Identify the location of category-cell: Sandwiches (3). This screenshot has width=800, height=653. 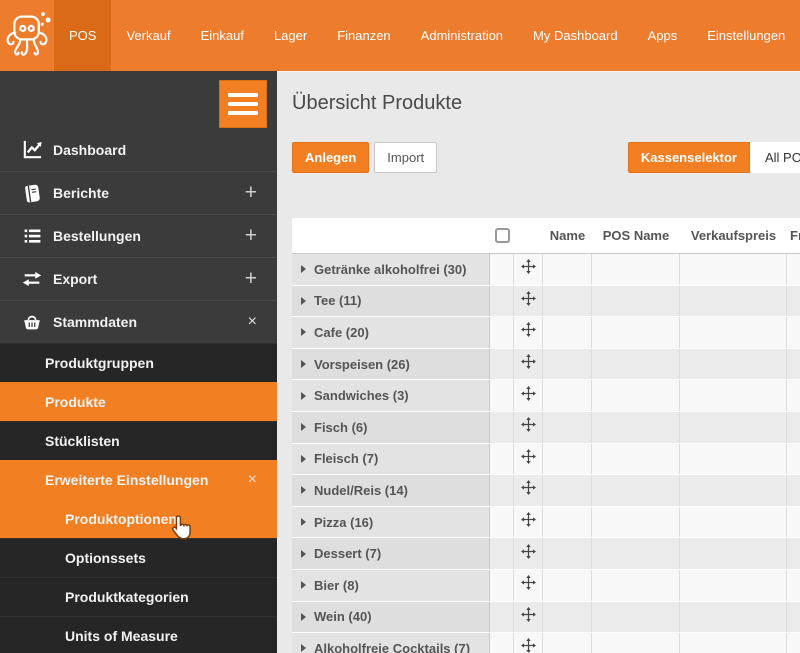
(391, 395).